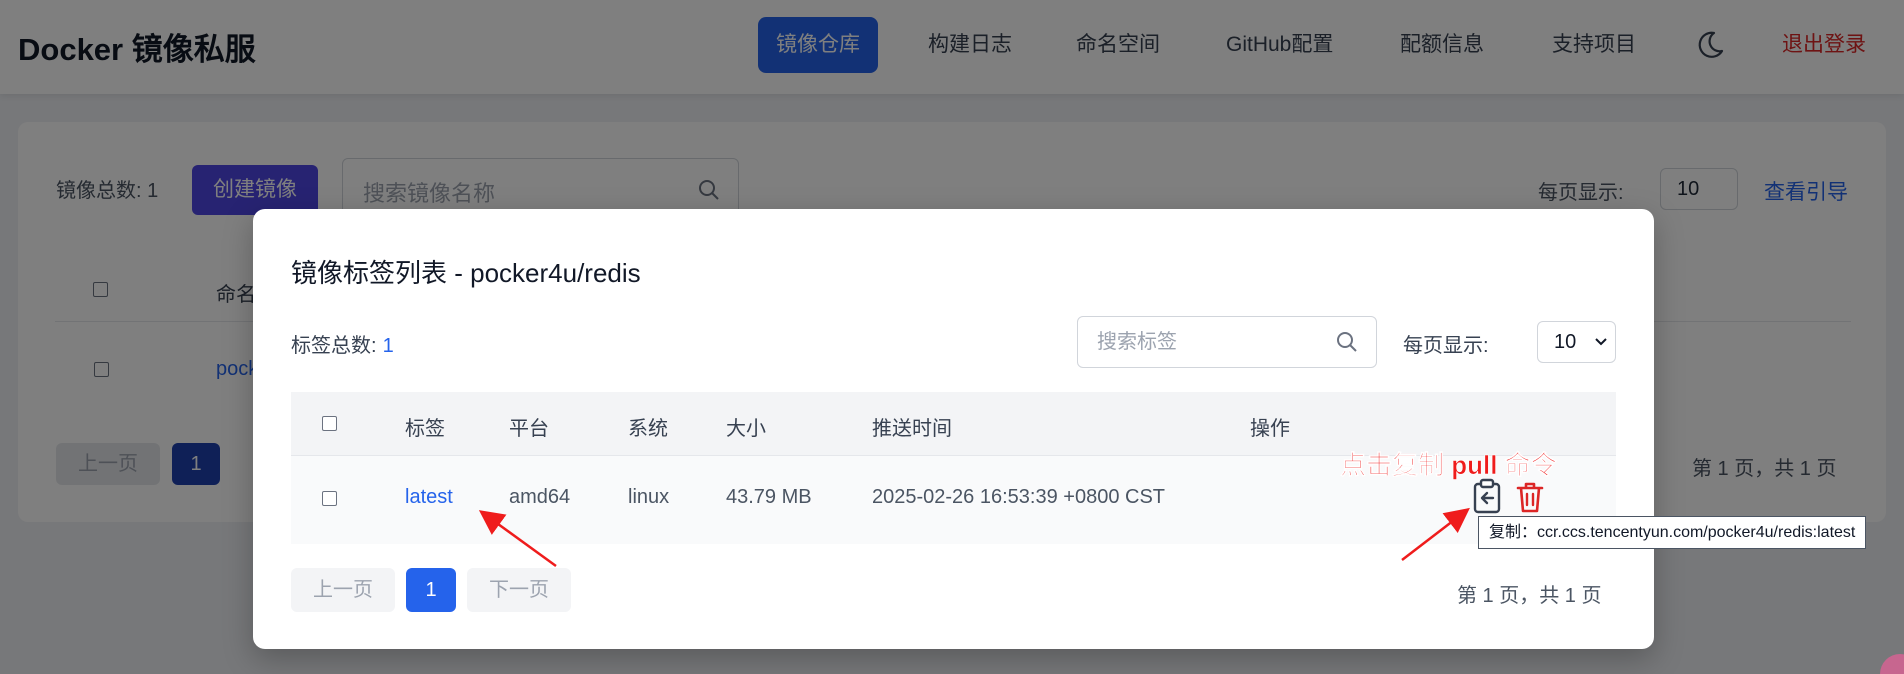 This screenshot has height=674, width=1904. What do you see at coordinates (1565, 342) in the screenshot?
I see `modal-per-page-value: 10` at bounding box center [1565, 342].